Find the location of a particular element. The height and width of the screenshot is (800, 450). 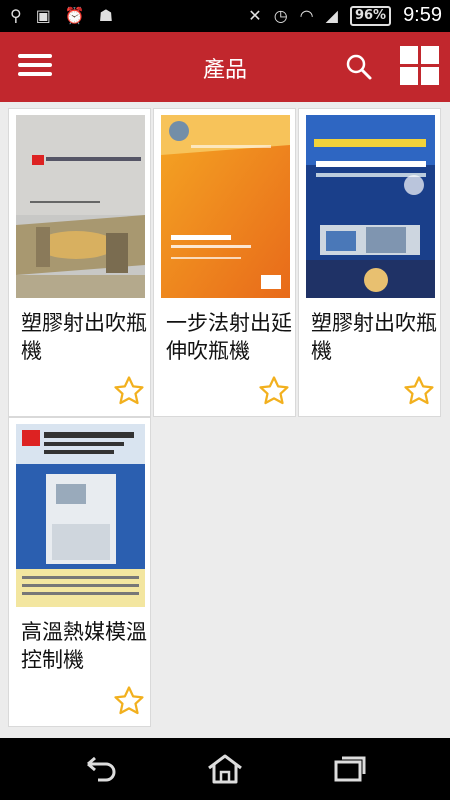

android-icon: ☗ is located at coordinates (106, 15).